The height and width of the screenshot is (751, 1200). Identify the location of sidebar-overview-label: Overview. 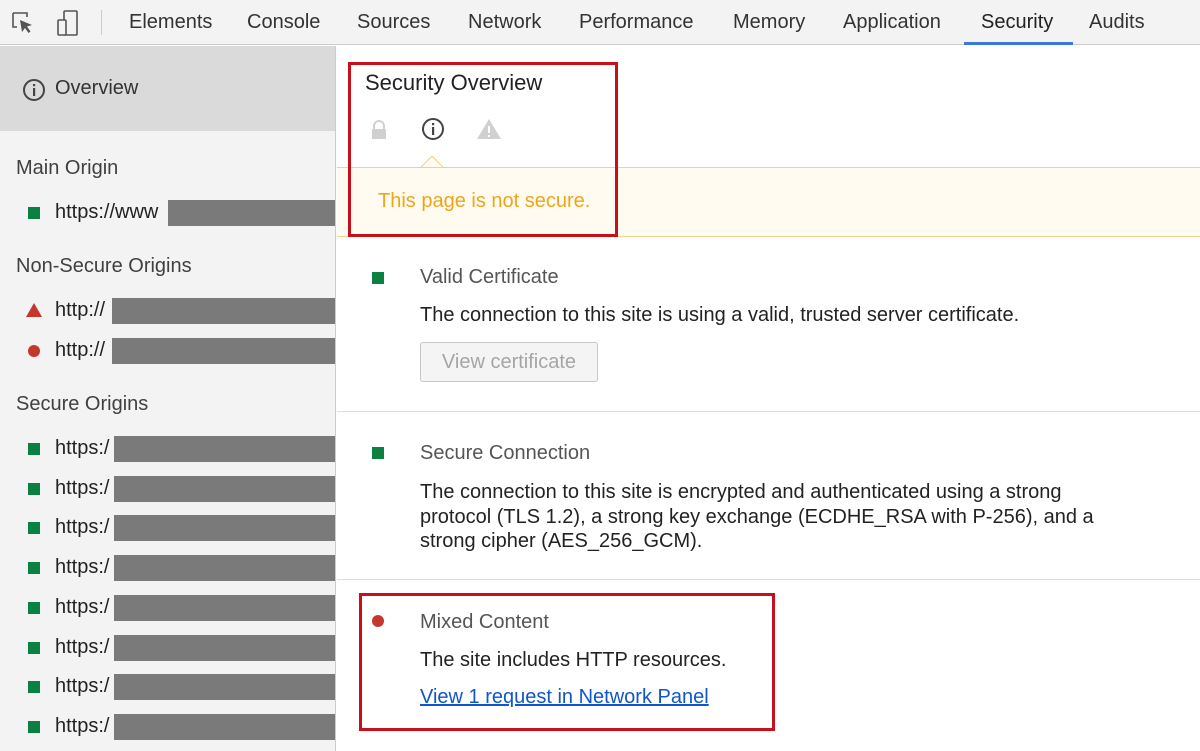
(97, 88).